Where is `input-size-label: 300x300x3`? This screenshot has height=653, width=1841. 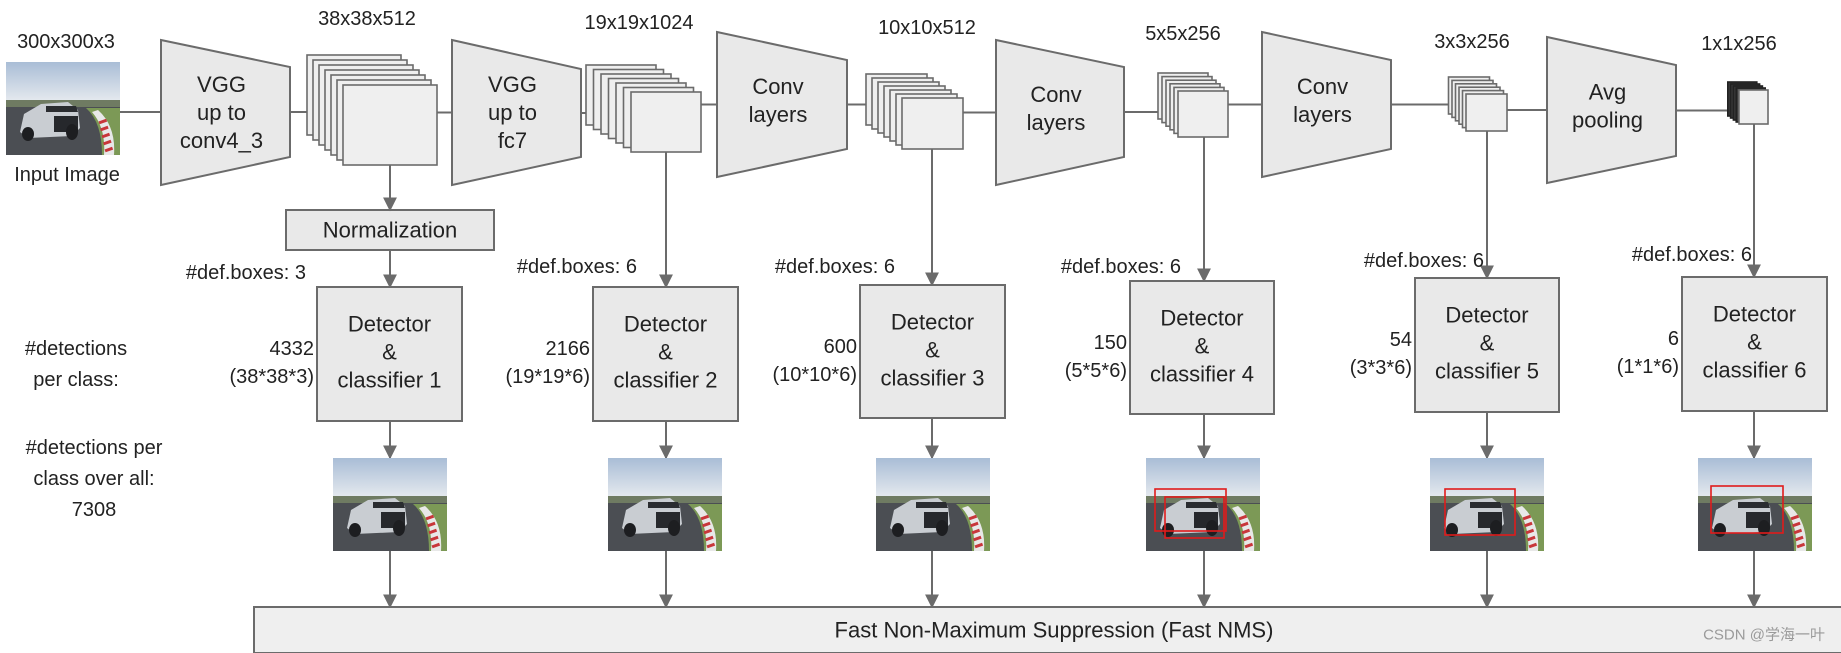
input-size-label: 300x300x3 is located at coordinates (66, 42).